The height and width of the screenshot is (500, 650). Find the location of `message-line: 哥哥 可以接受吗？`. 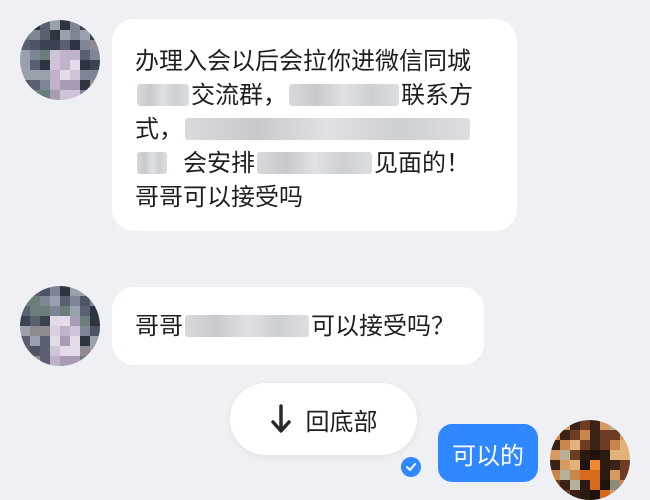

message-line: 哥哥 可以接受吗？ is located at coordinates (295, 326).